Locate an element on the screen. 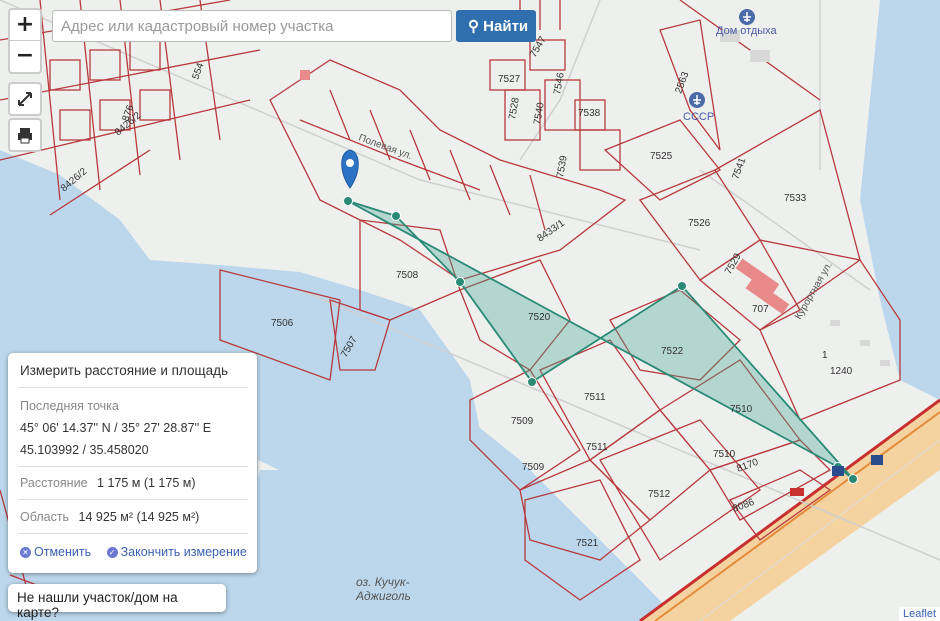 The height and width of the screenshot is (621, 940). parcel-label: 7520 is located at coordinates (539, 317).